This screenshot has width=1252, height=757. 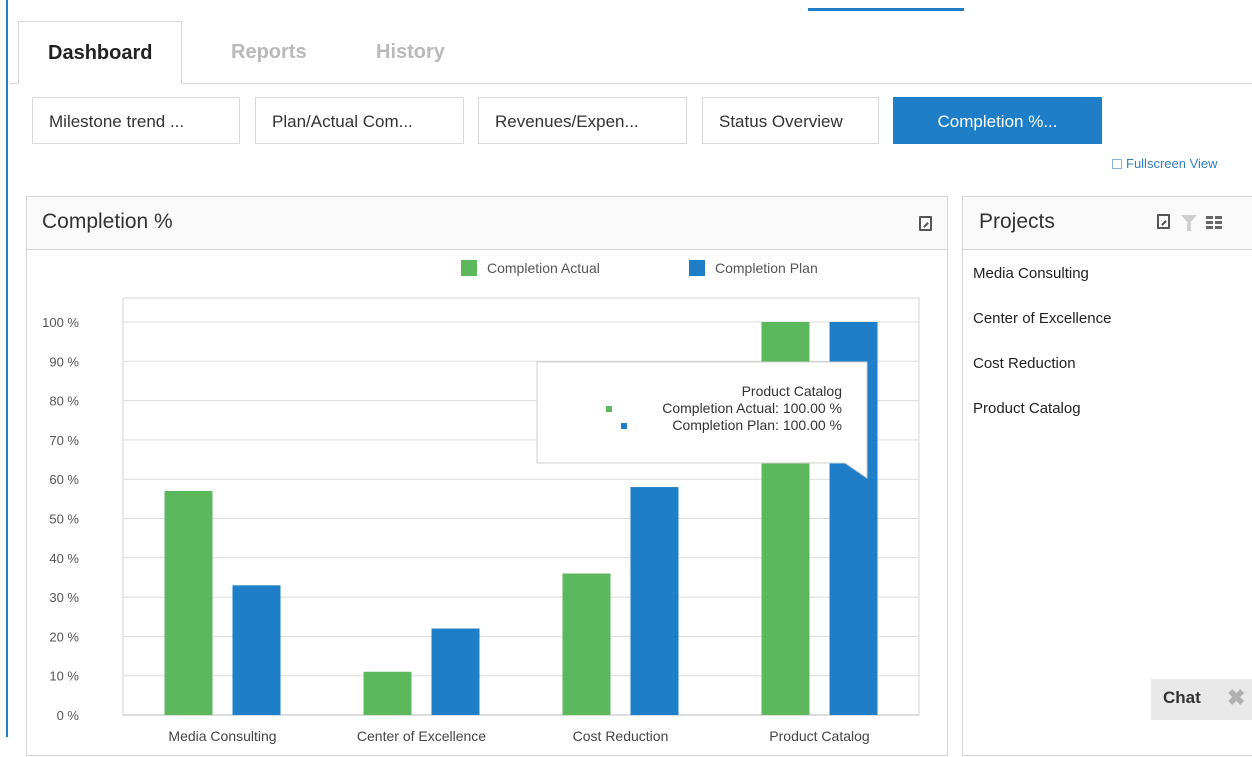 What do you see at coordinates (487, 223) in the screenshot?
I see `chart-panel-header: Completion %` at bounding box center [487, 223].